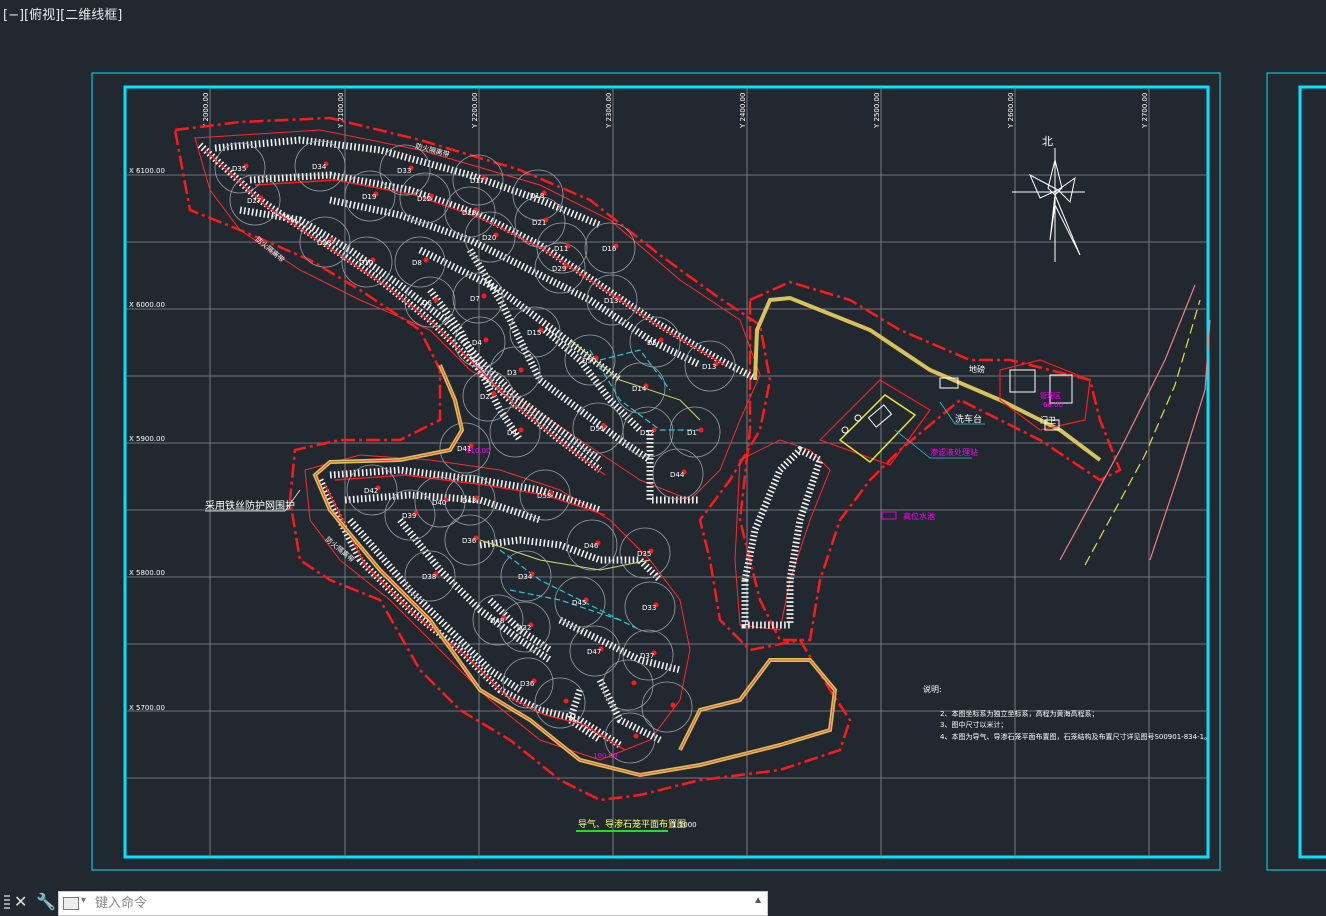 The image size is (1326, 916). What do you see at coordinates (609, 111) in the screenshot?
I see `grid-label-y: Y 2300.00` at bounding box center [609, 111].